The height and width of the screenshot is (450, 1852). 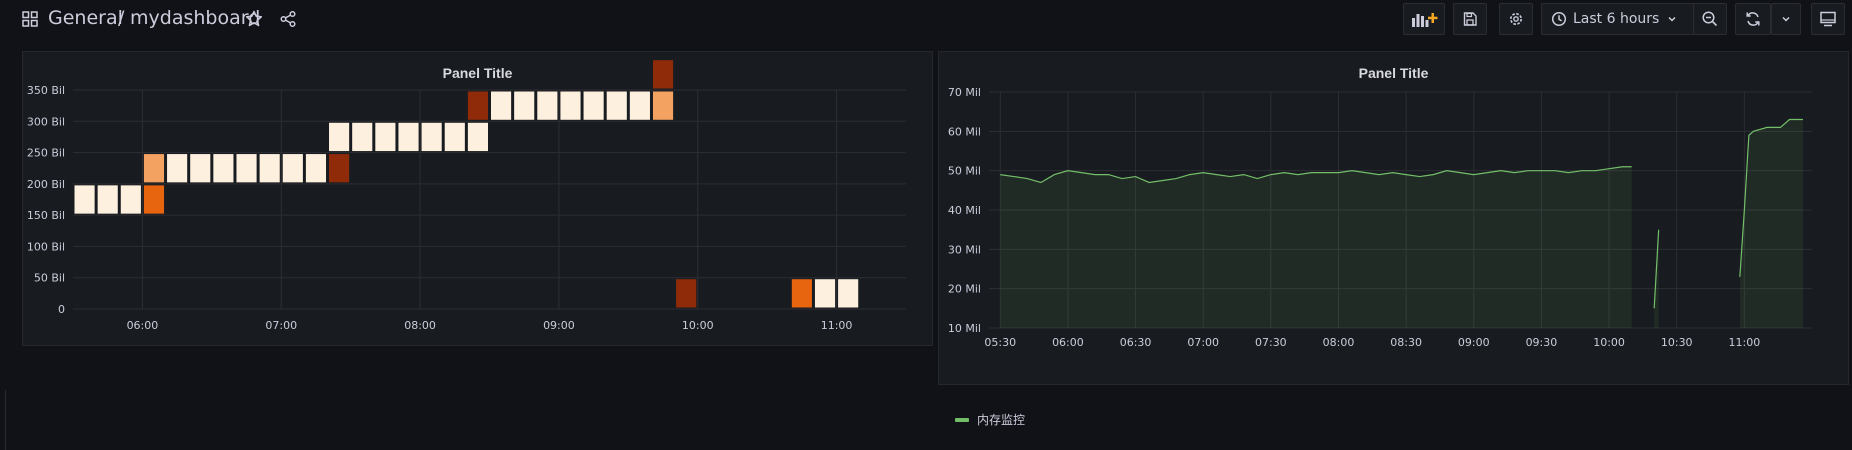 I want to click on x-tick-label: 09:30, so click(x=1542, y=342).